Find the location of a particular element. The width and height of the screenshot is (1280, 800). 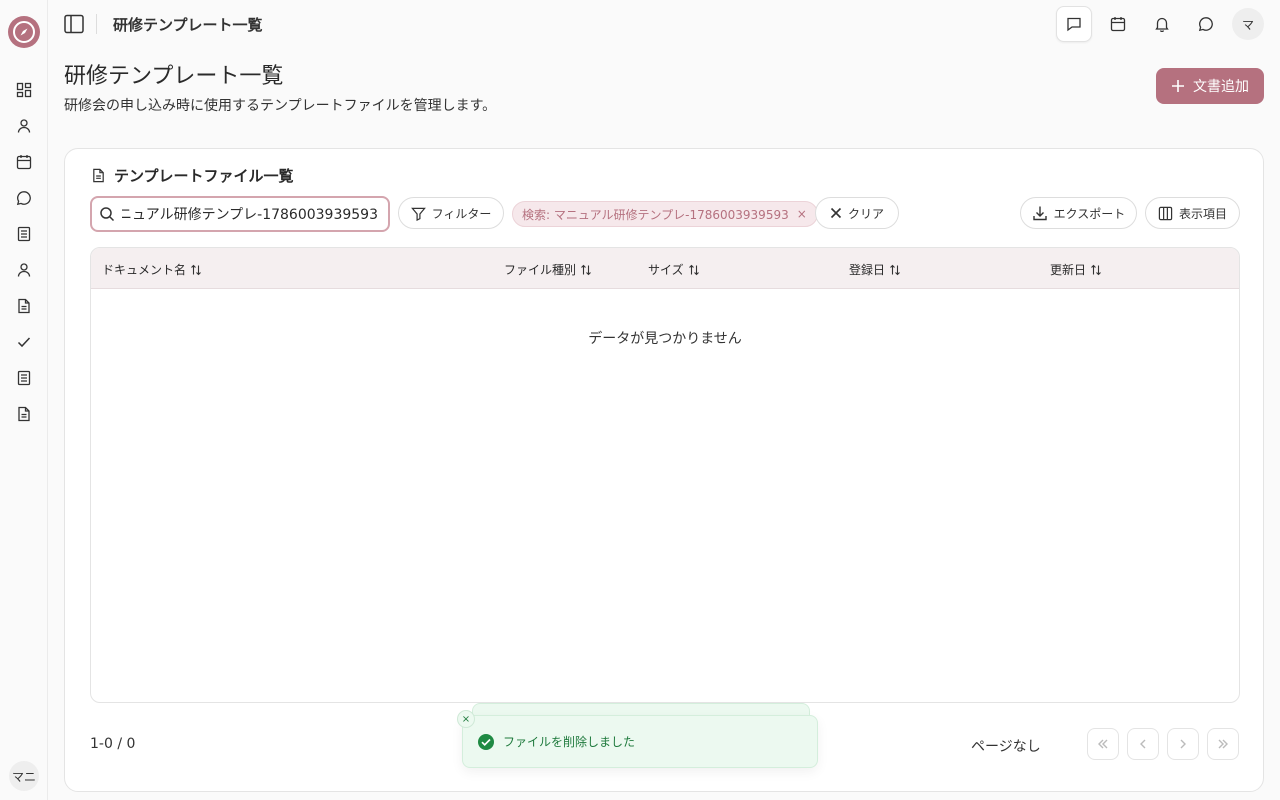

toast-close-icon: × is located at coordinates (466, 719).